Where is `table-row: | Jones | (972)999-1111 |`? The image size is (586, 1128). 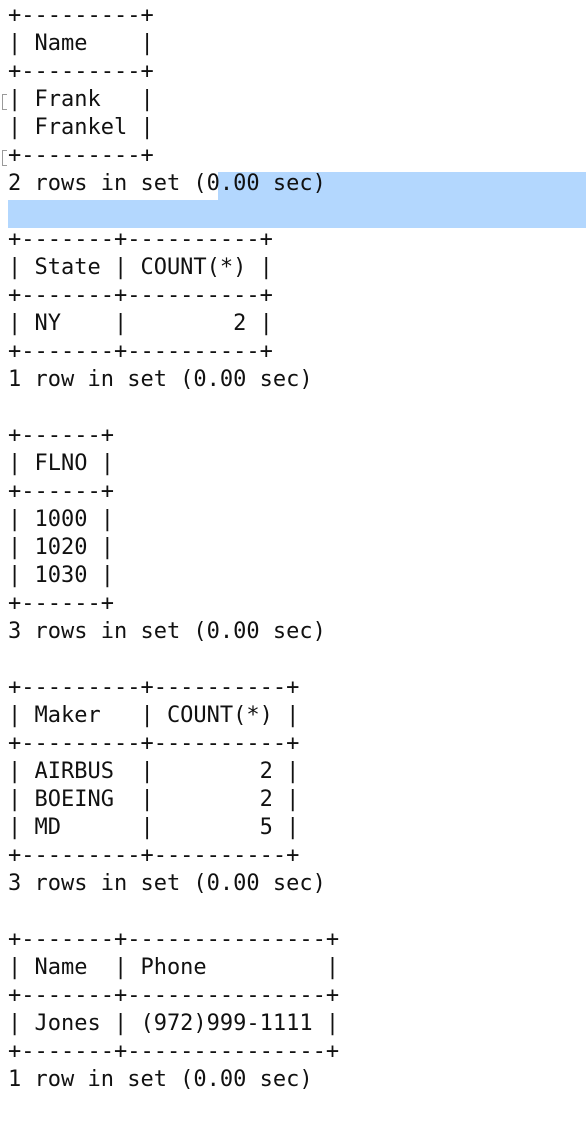 table-row: | Jones | (972)999-1111 | is located at coordinates (174, 1023).